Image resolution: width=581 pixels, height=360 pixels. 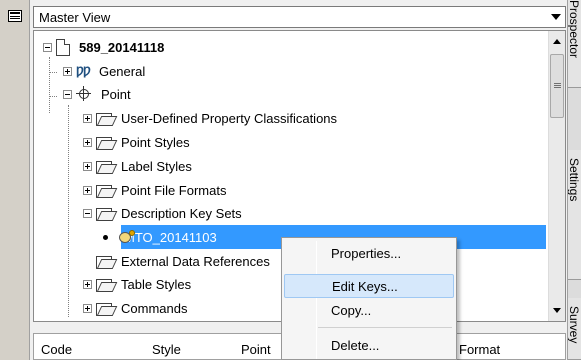 What do you see at coordinates (195, 261) in the screenshot?
I see `tree-node-label: External Data References` at bounding box center [195, 261].